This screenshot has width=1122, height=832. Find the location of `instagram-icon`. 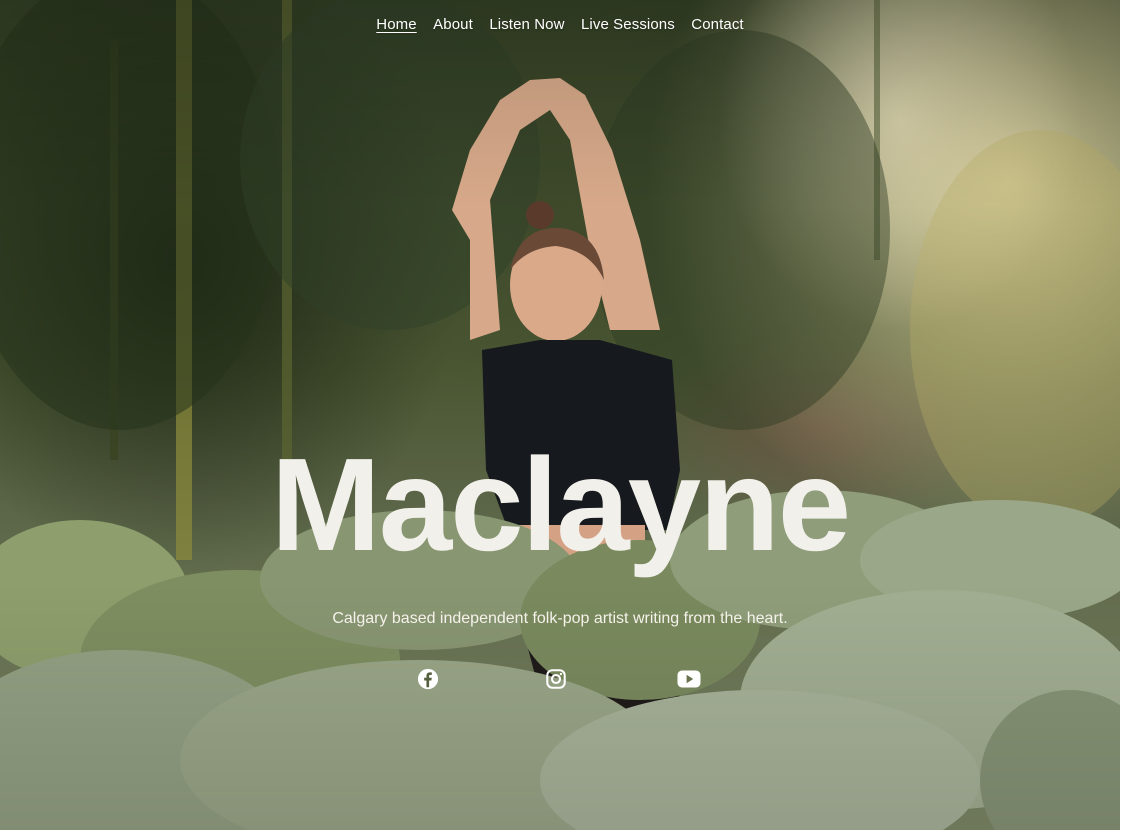

instagram-icon is located at coordinates (556, 679).